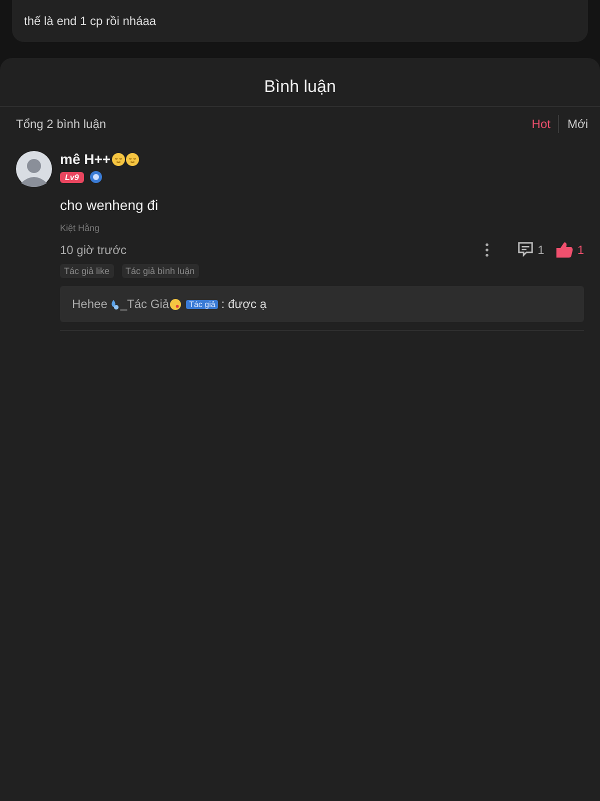  What do you see at coordinates (525, 249) in the screenshot?
I see `reply-icon` at bounding box center [525, 249].